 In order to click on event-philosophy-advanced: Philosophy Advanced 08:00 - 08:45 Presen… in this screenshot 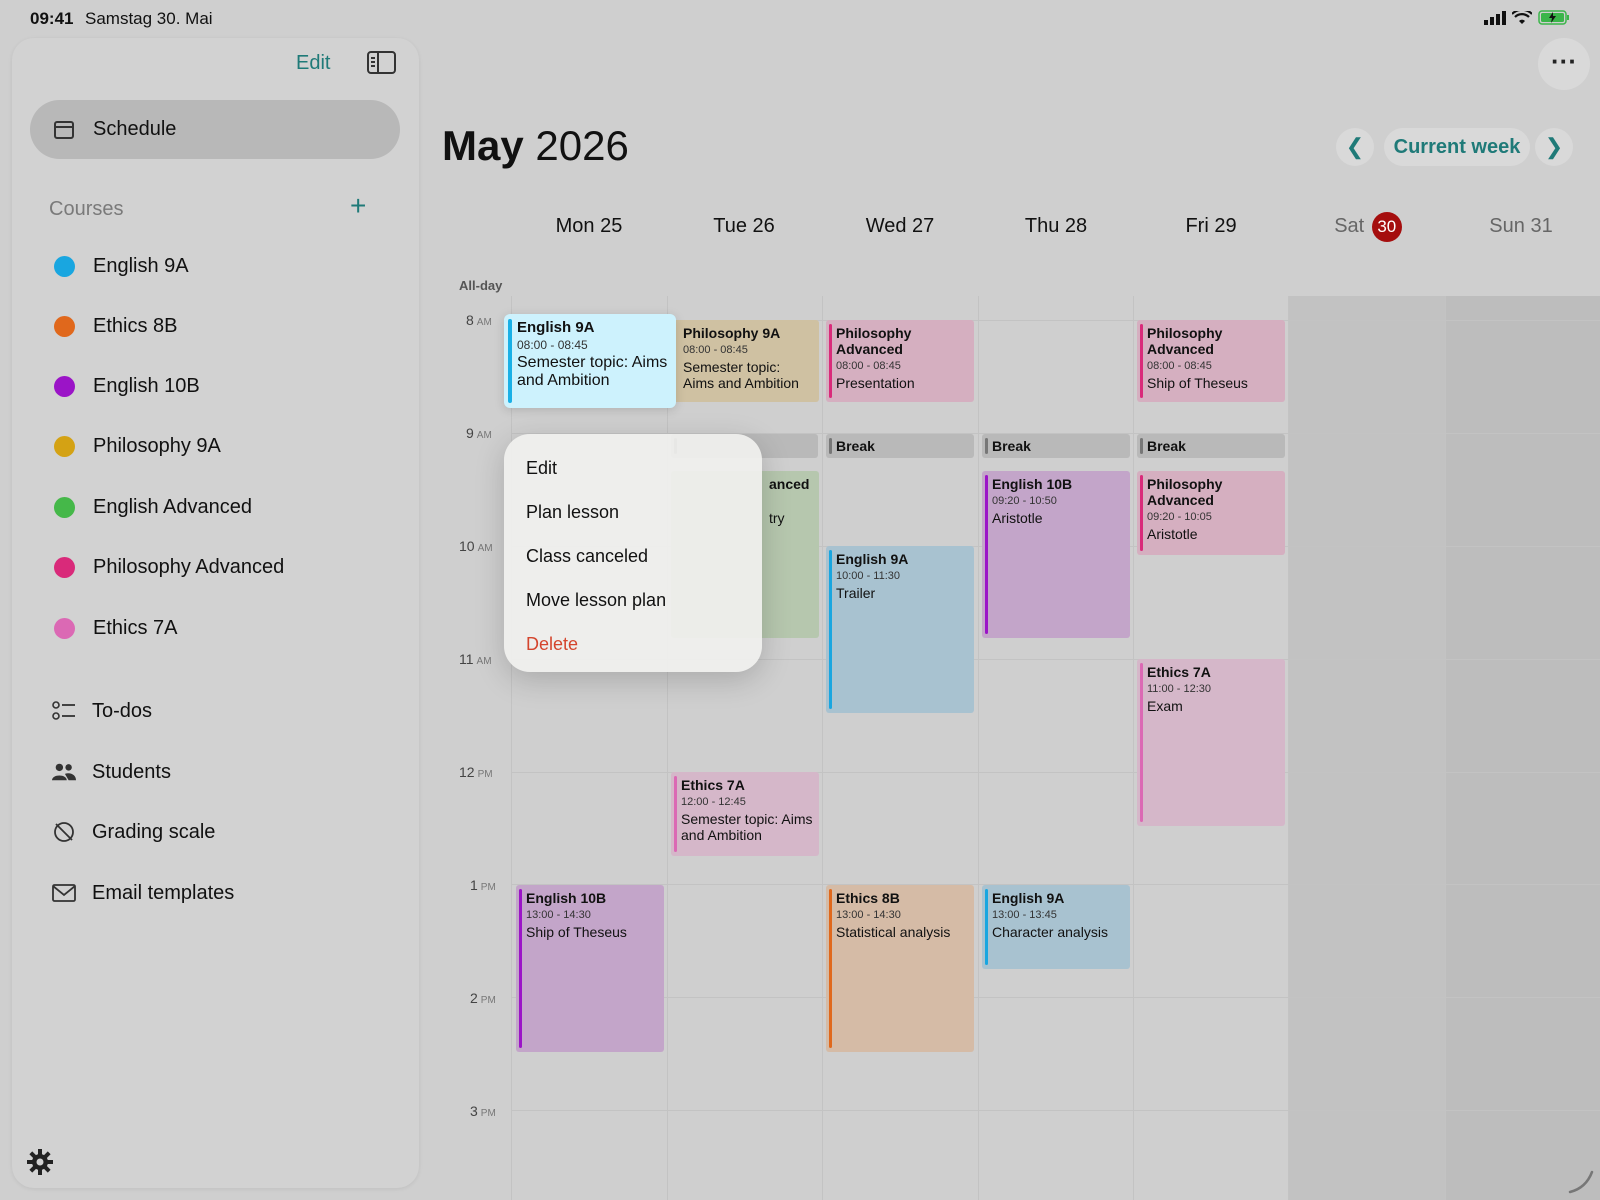, I will do `click(900, 361)`.